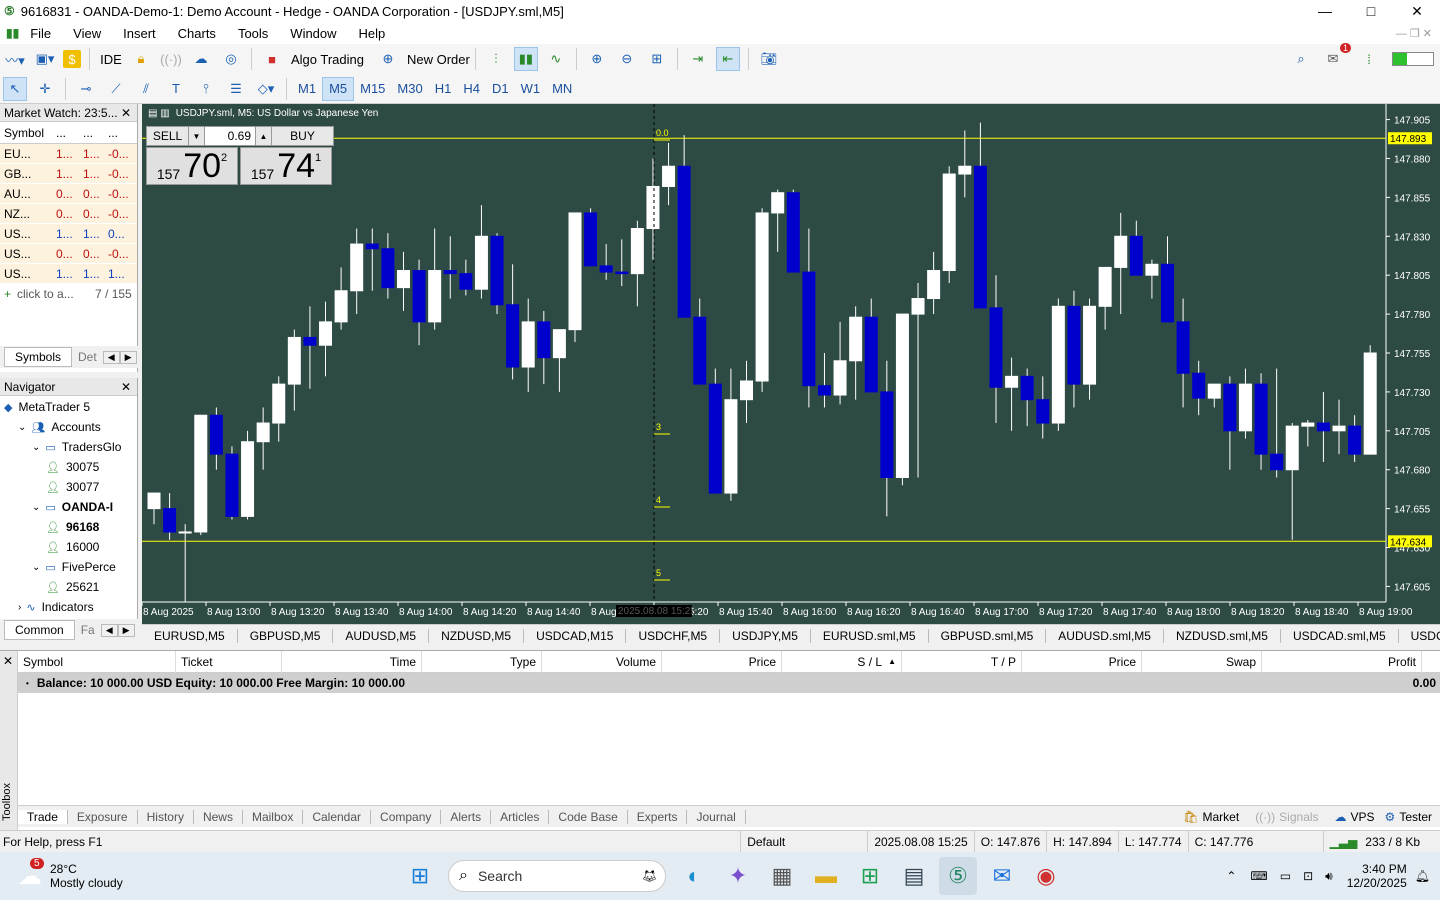 This screenshot has width=1440, height=900. I want to click on new-order-icon: ⊕, so click(388, 59).